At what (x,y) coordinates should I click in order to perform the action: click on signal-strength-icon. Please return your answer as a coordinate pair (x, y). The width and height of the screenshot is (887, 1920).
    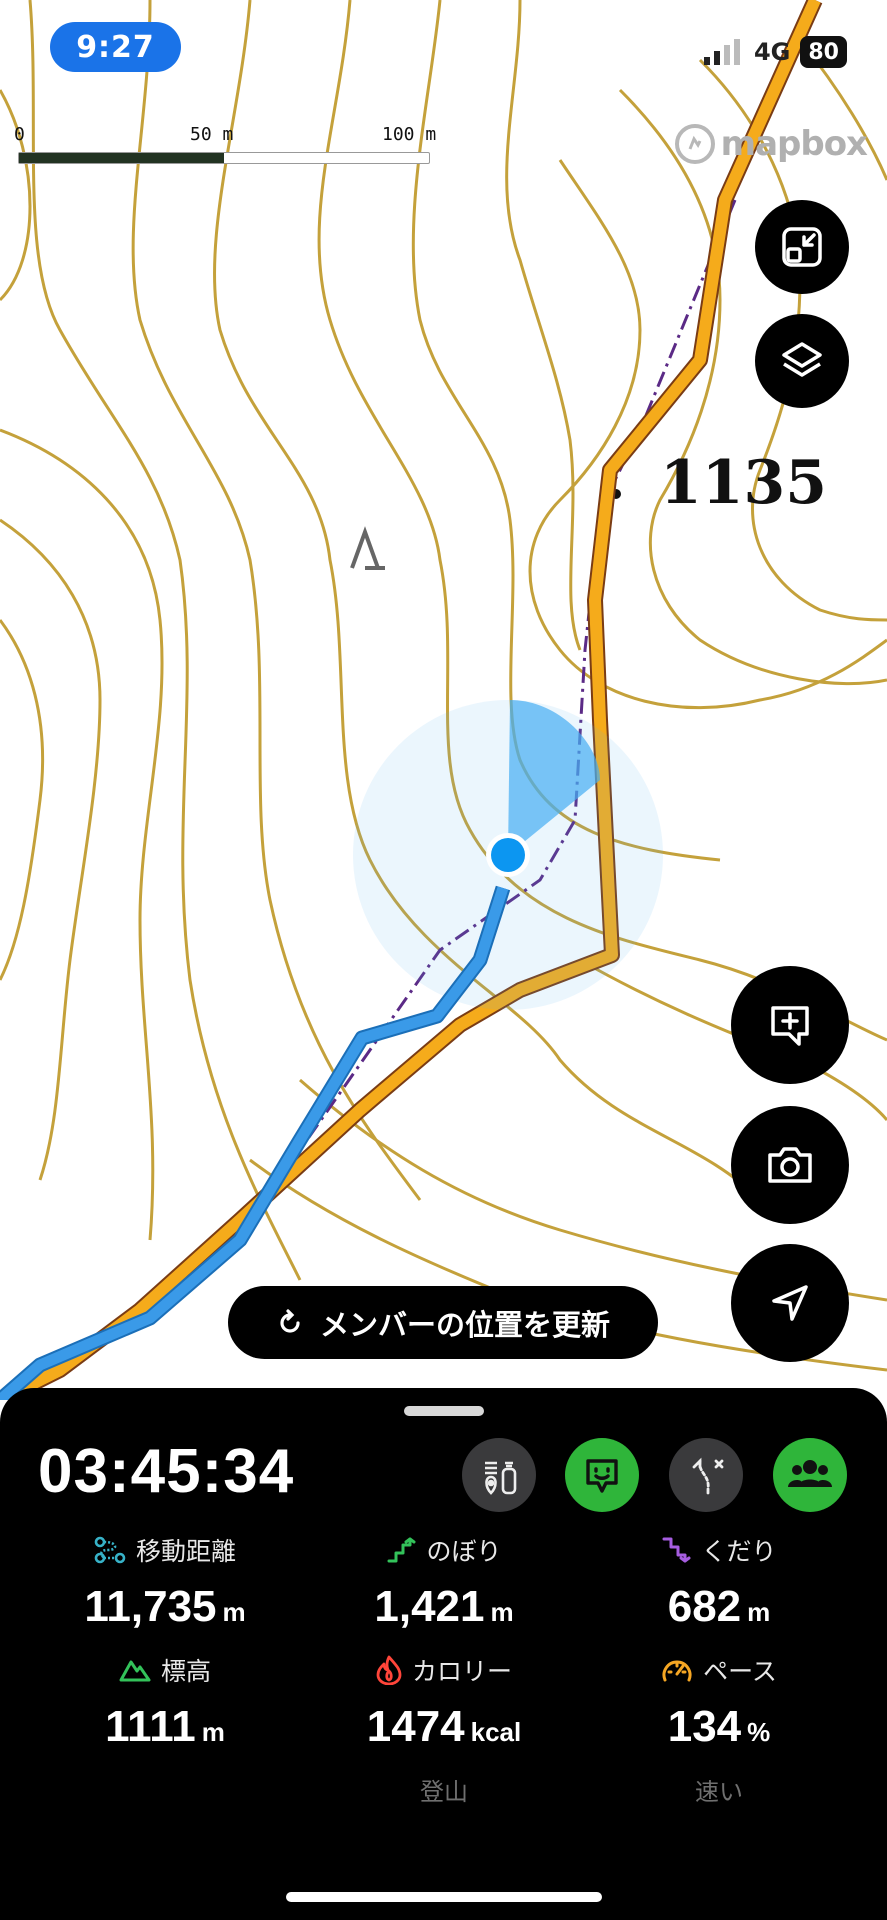
    Looking at the image, I should click on (721, 52).